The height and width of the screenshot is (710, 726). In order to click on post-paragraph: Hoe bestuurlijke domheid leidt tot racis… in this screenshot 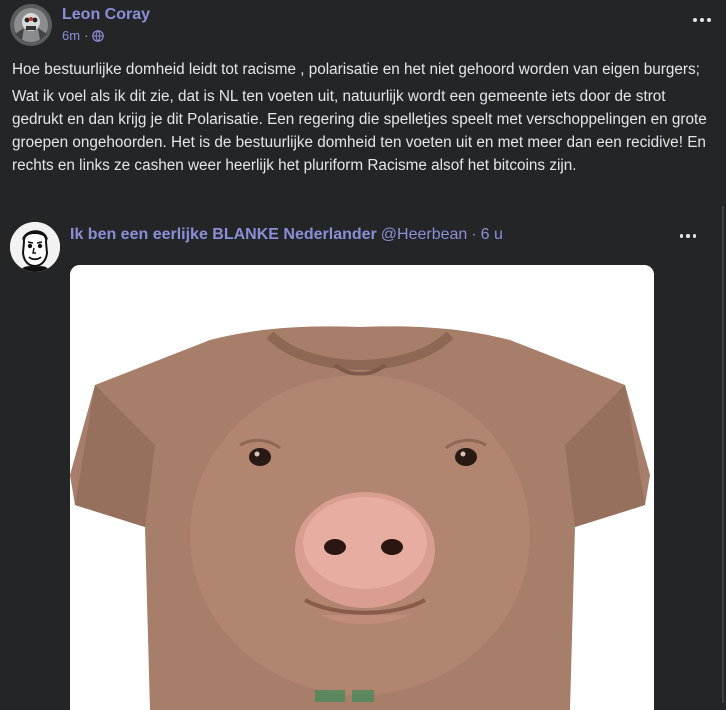, I will do `click(356, 69)`.